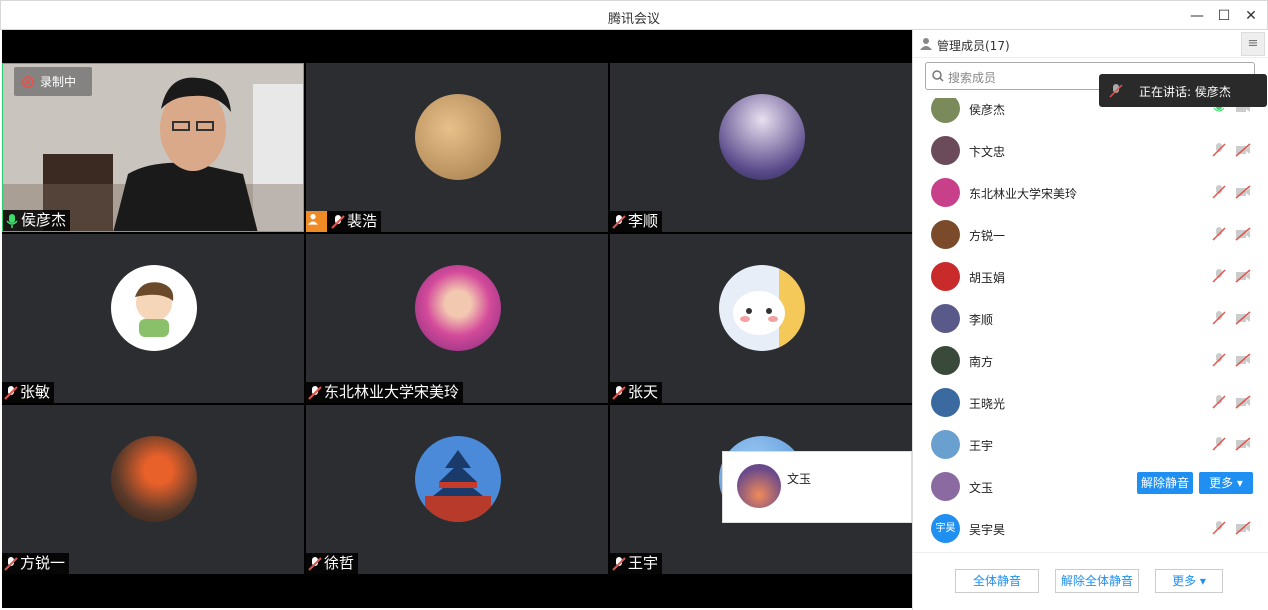  I want to click on panel-title: 管理成员(17), so click(973, 46).